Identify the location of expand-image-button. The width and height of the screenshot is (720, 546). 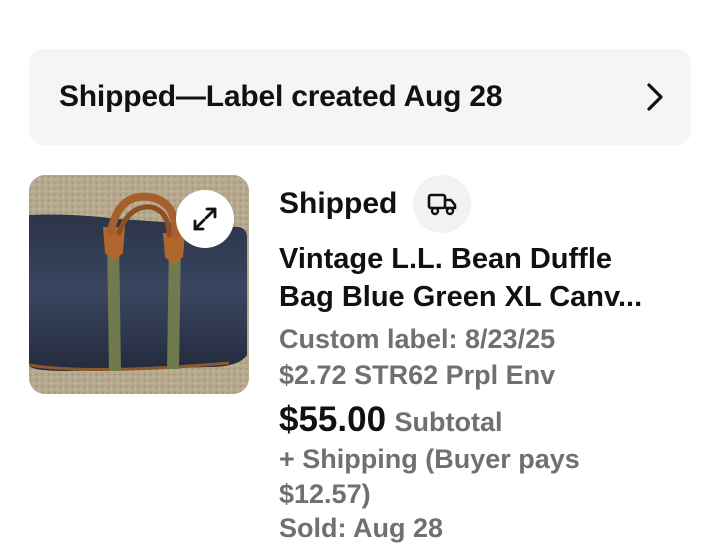
(205, 219).